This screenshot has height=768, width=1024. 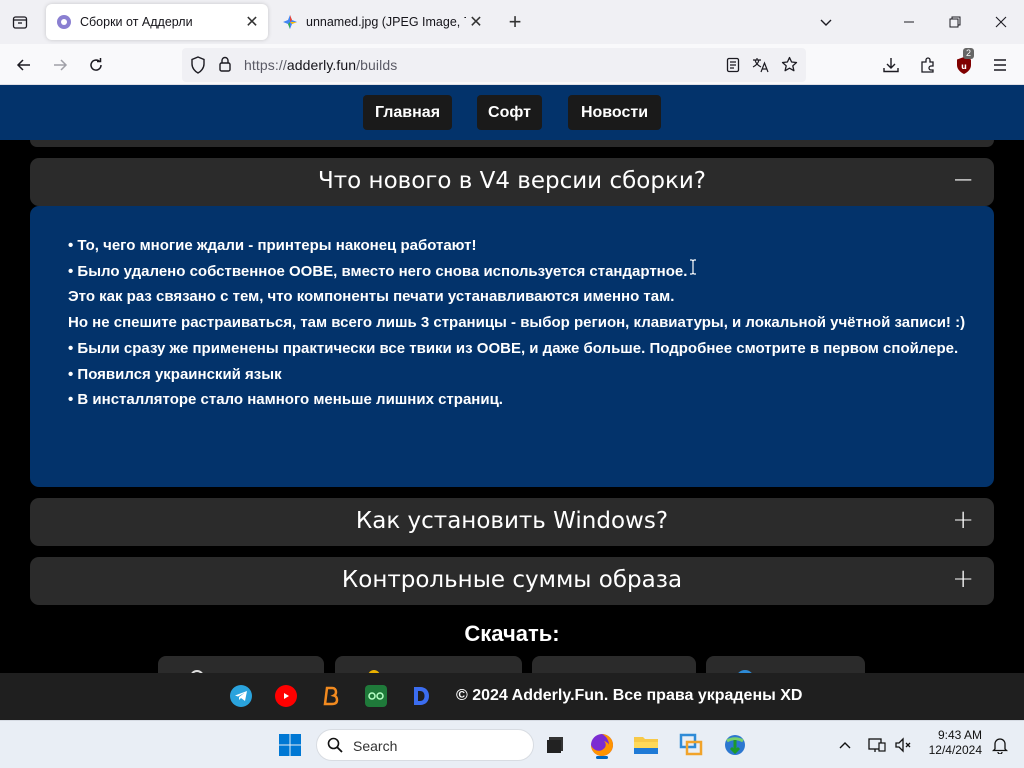 What do you see at coordinates (761, 67) in the screenshot?
I see `translate-icon` at bounding box center [761, 67].